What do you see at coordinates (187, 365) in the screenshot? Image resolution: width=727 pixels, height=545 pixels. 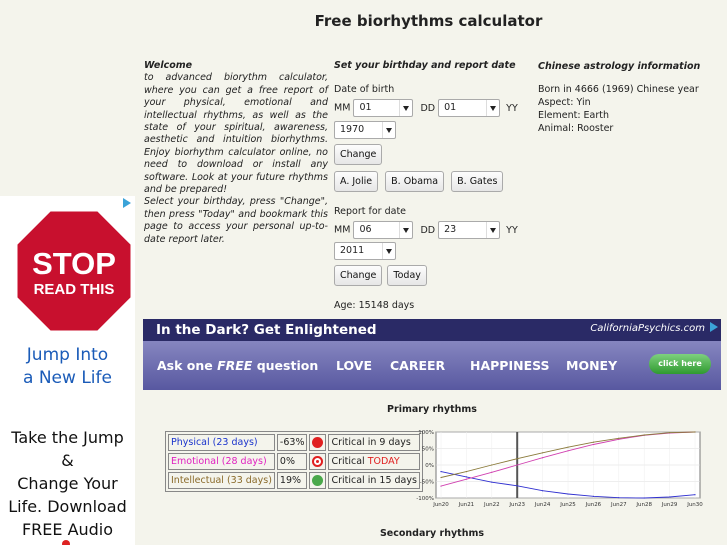 I see `banner-ask-prefix: Ask one` at bounding box center [187, 365].